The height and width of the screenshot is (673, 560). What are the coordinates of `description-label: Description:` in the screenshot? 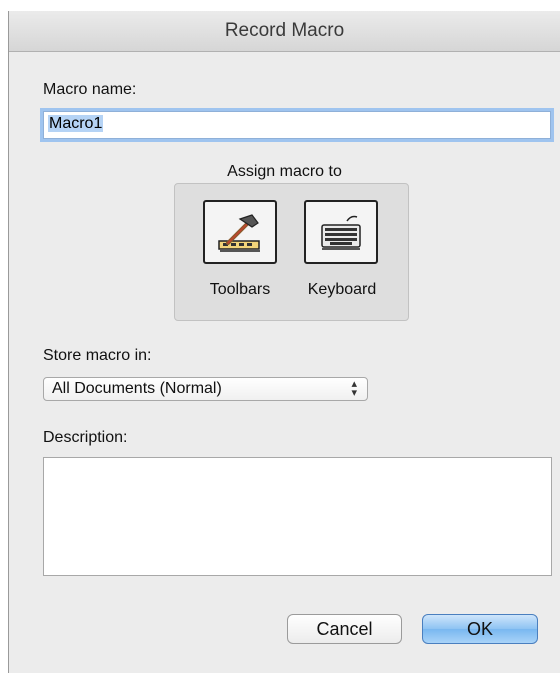 It's located at (85, 437).